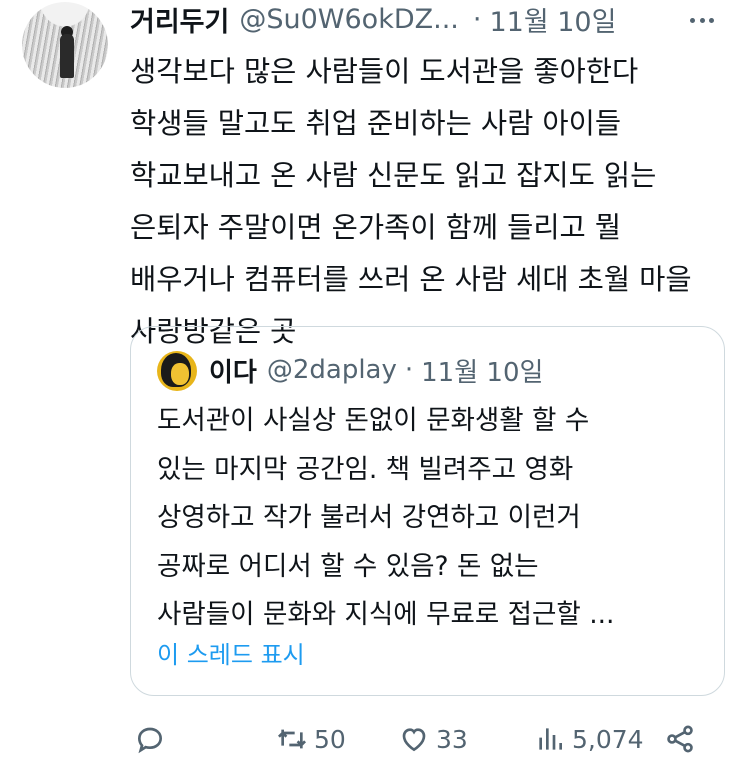 This screenshot has height=761, width=750. Describe the element at coordinates (369, 517) in the screenshot. I see `quote-text-line: 상영하고 작가 불러서 강연하고 이런거` at that location.